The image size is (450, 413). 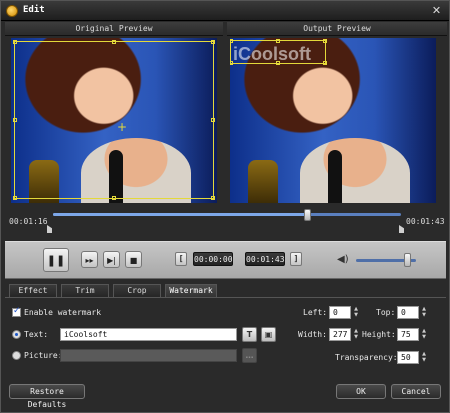 I want to click on person-image, so click(x=355, y=170).